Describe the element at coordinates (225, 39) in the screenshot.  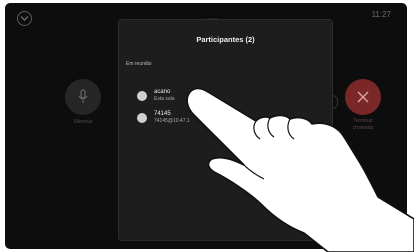
I see `panel-title: Participantes (2)` at that location.